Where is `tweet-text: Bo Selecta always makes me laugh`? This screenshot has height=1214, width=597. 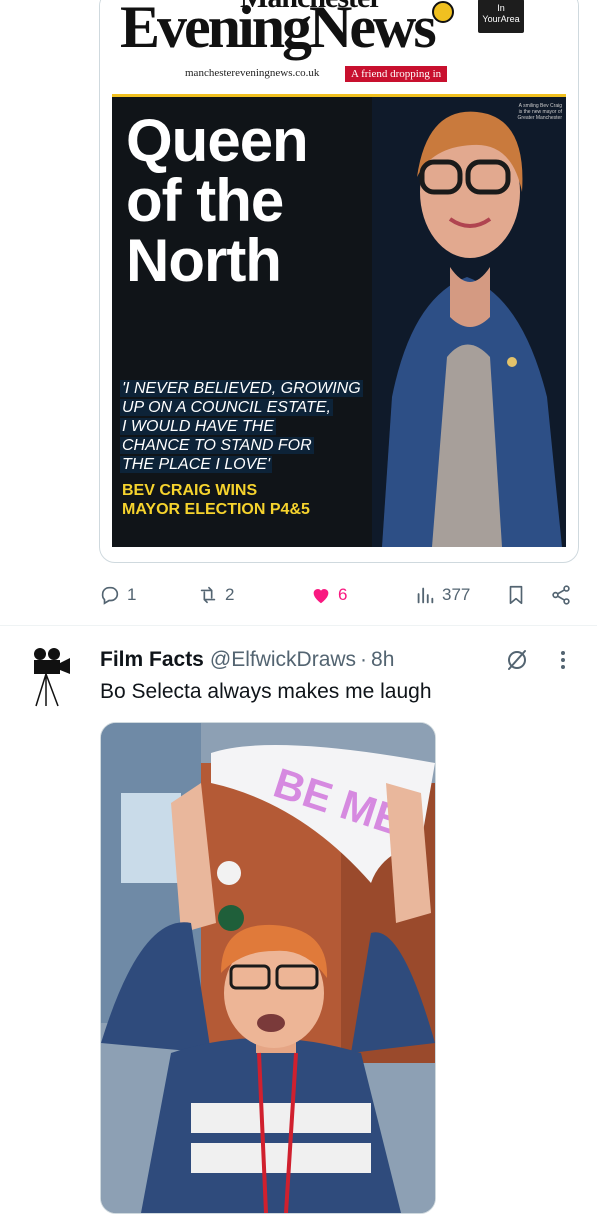
tweet-text: Bo Selecta always makes me laugh is located at coordinates (266, 691).